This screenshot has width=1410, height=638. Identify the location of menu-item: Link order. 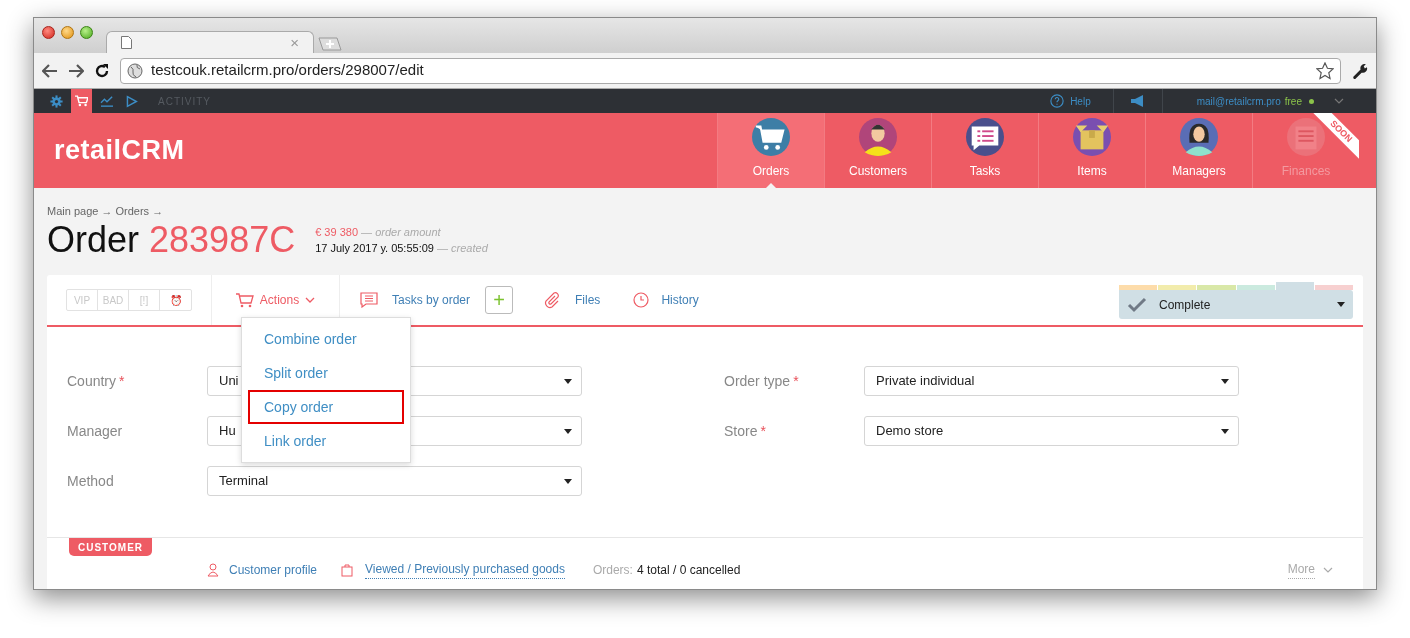
(326, 441).